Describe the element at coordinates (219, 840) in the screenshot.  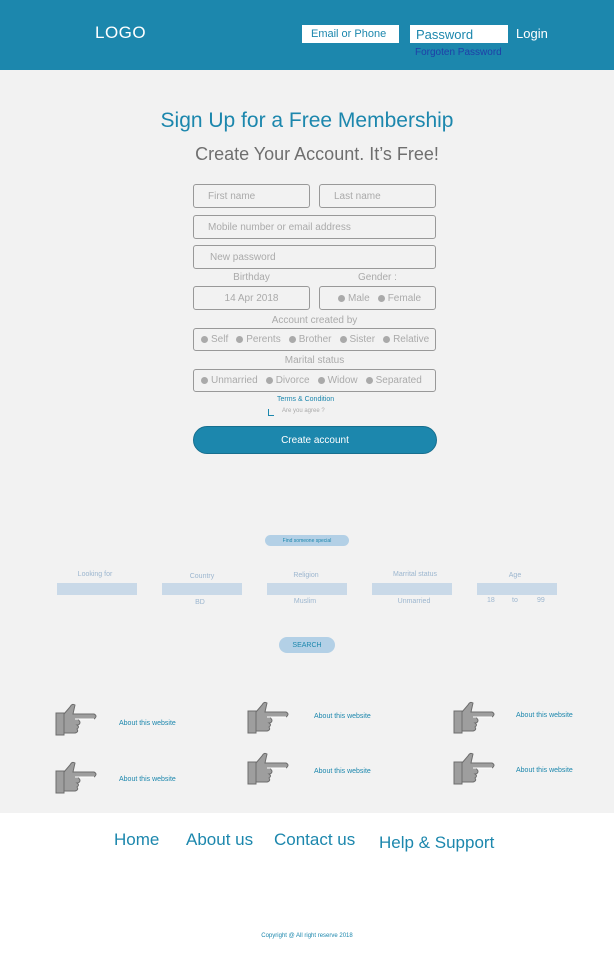
I see `footer-link-about-us: About us` at that location.